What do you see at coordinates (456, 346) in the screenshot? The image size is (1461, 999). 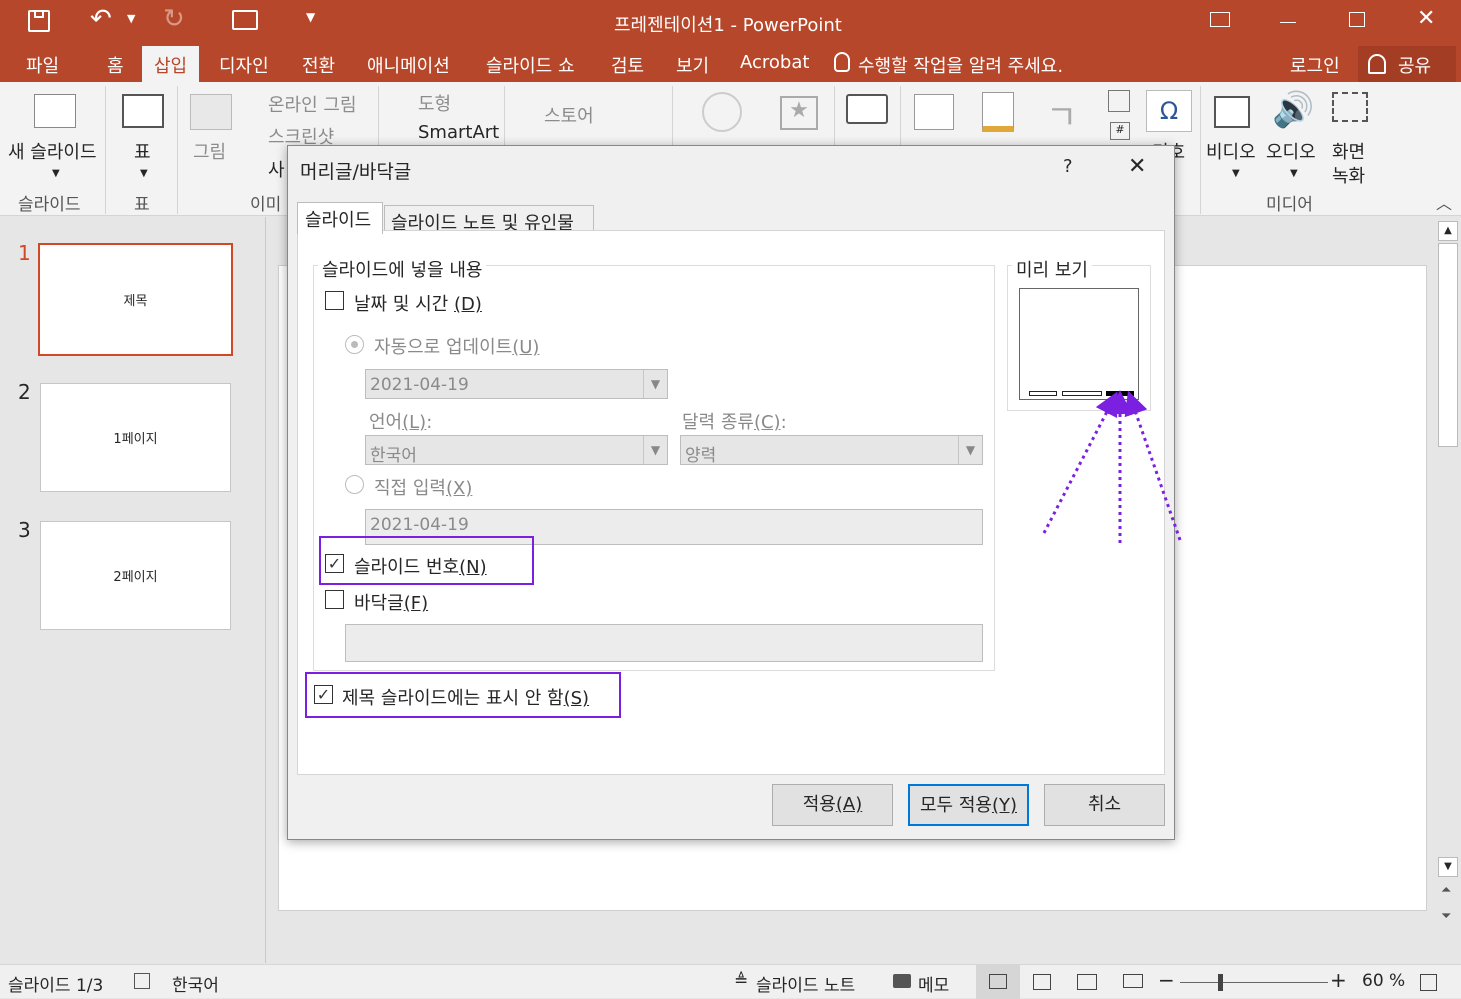 I see `auto-update-label: 자동으로 업데이트(U)` at bounding box center [456, 346].